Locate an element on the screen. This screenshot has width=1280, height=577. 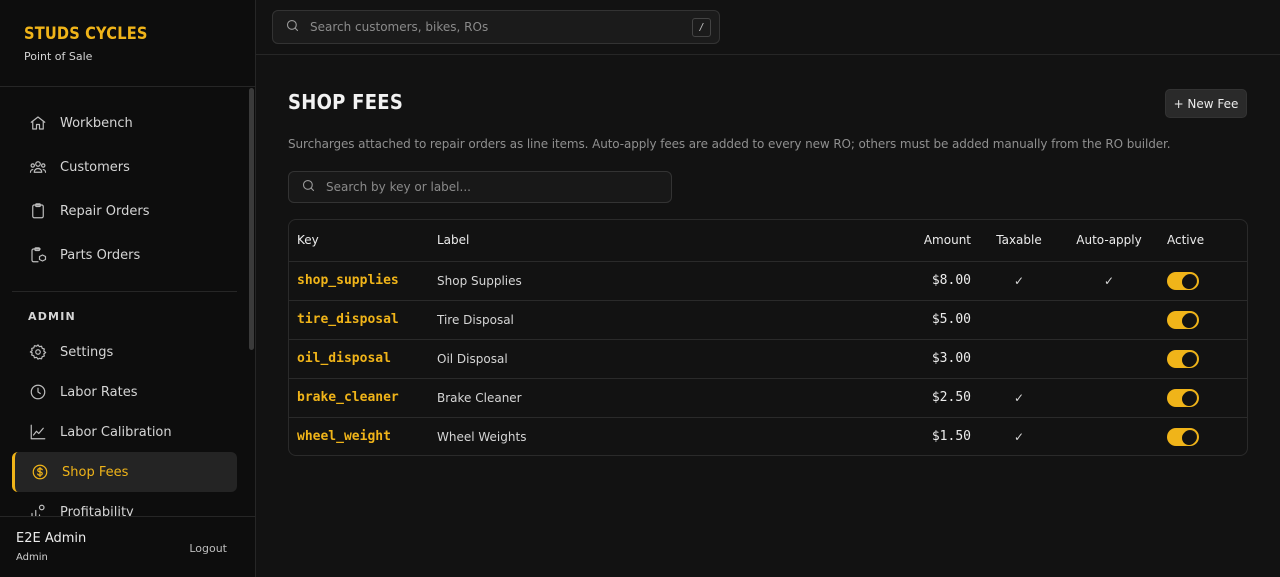
brand-divider is located at coordinates (127, 86).